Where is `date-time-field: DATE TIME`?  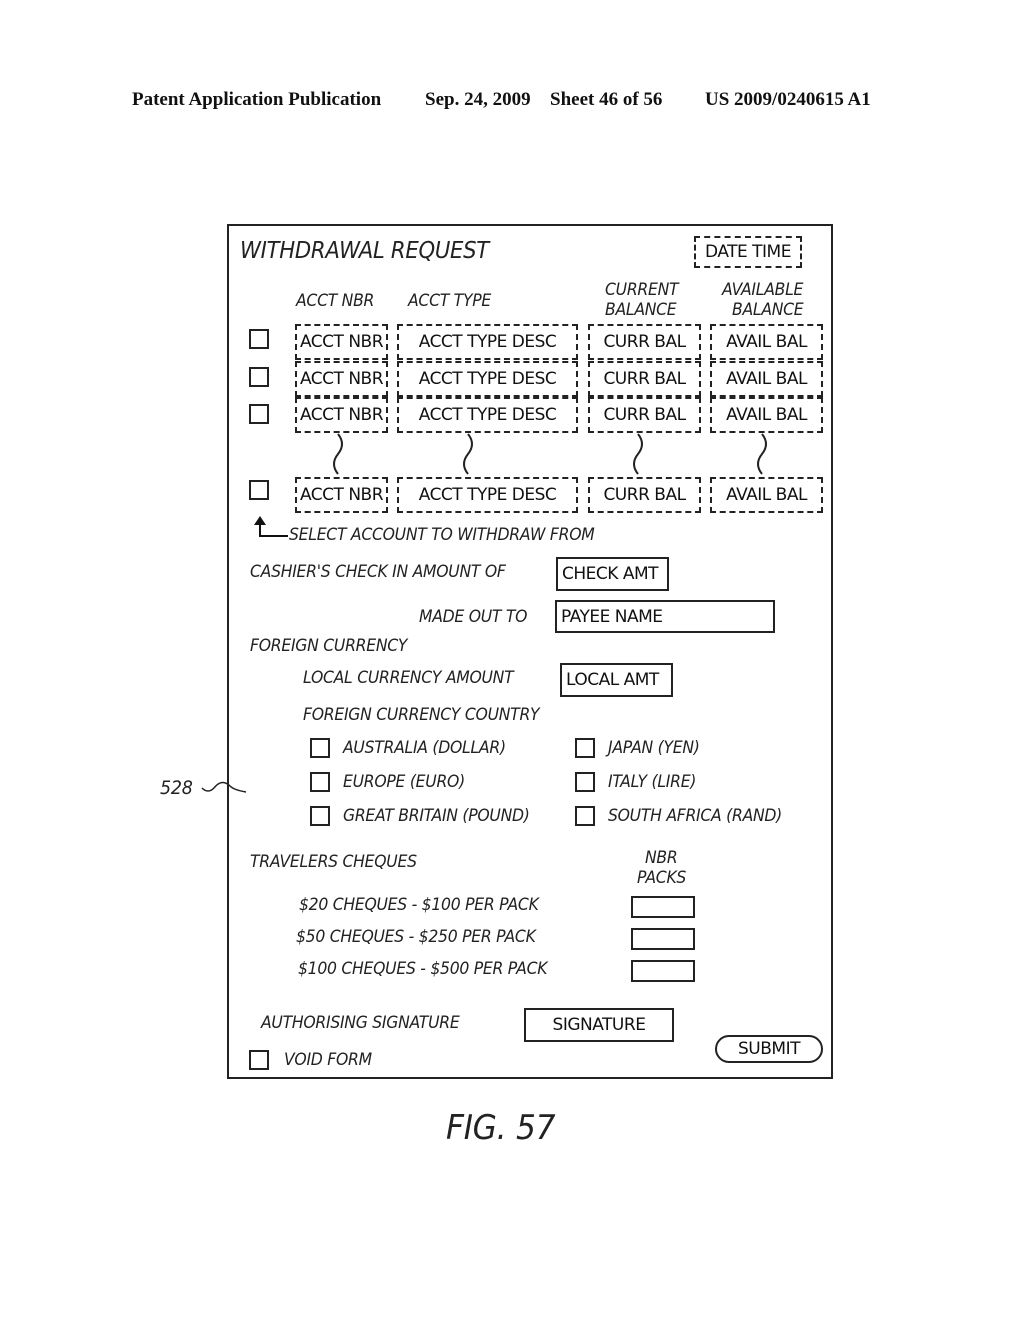 date-time-field: DATE TIME is located at coordinates (748, 252).